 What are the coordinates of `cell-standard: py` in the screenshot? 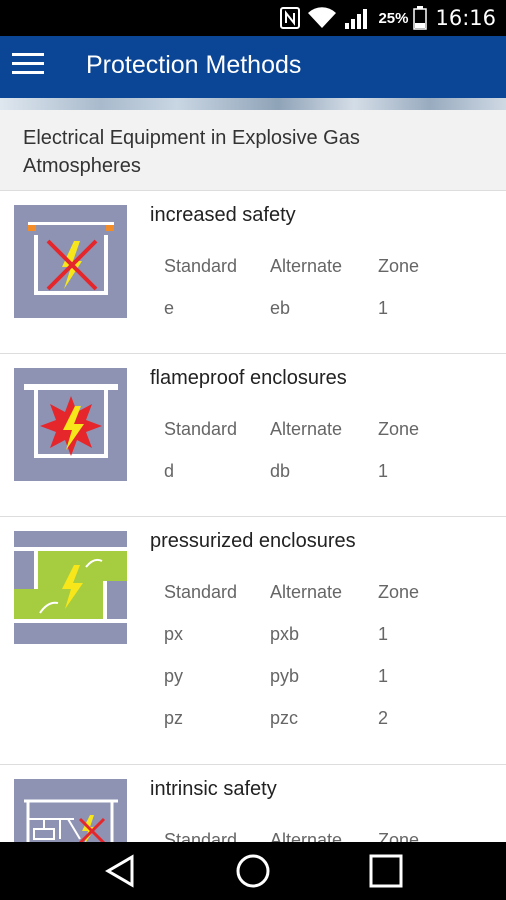 It's located at (174, 675).